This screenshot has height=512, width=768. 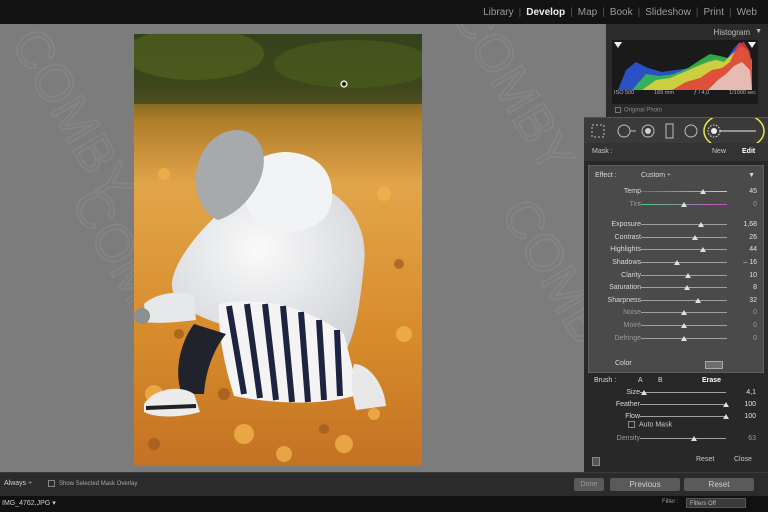 What do you see at coordinates (716, 503) in the screenshot?
I see `filter-dropdown: Filters Off` at bounding box center [716, 503].